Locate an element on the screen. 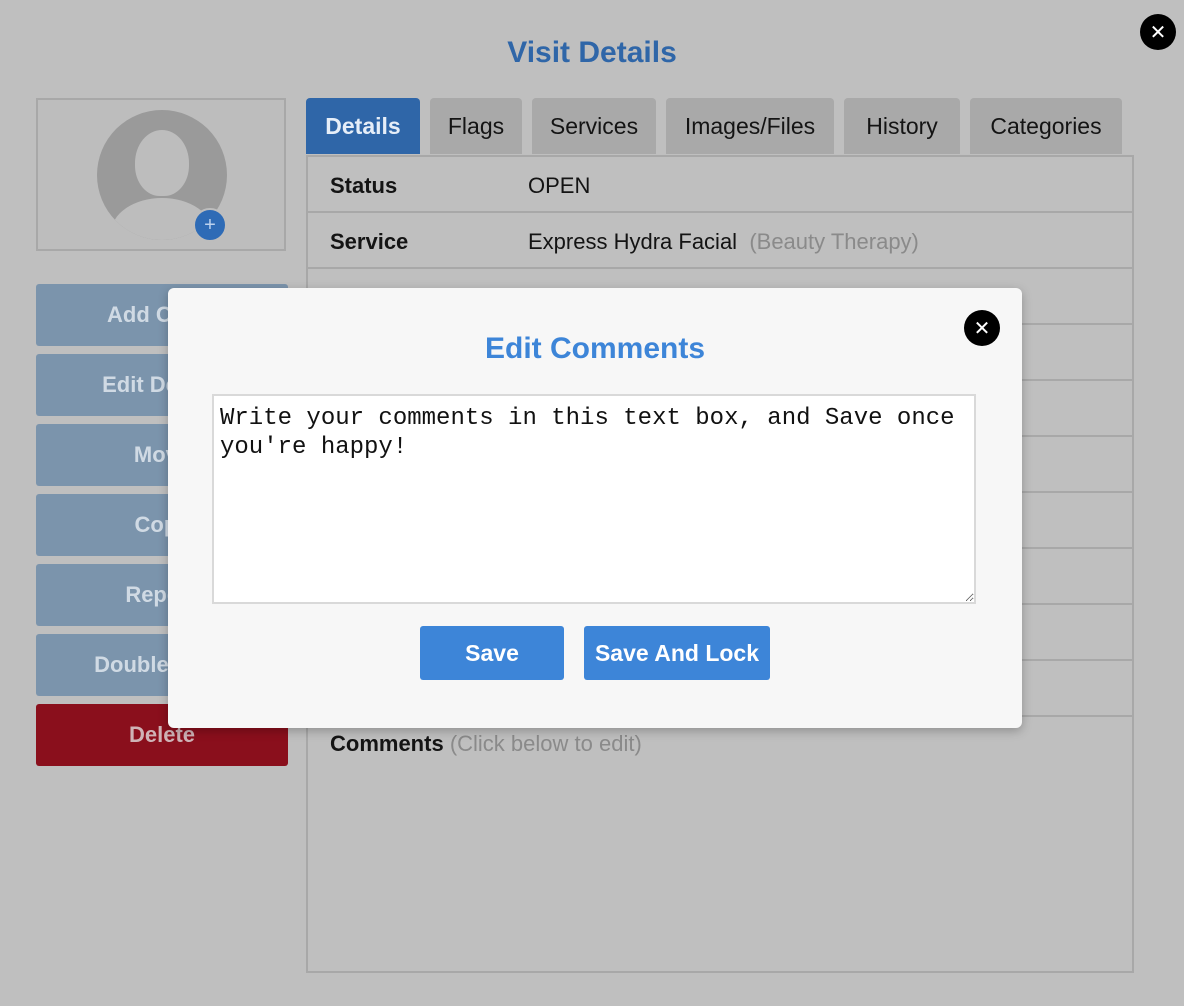  modal-title: Edit Comments is located at coordinates (595, 348).